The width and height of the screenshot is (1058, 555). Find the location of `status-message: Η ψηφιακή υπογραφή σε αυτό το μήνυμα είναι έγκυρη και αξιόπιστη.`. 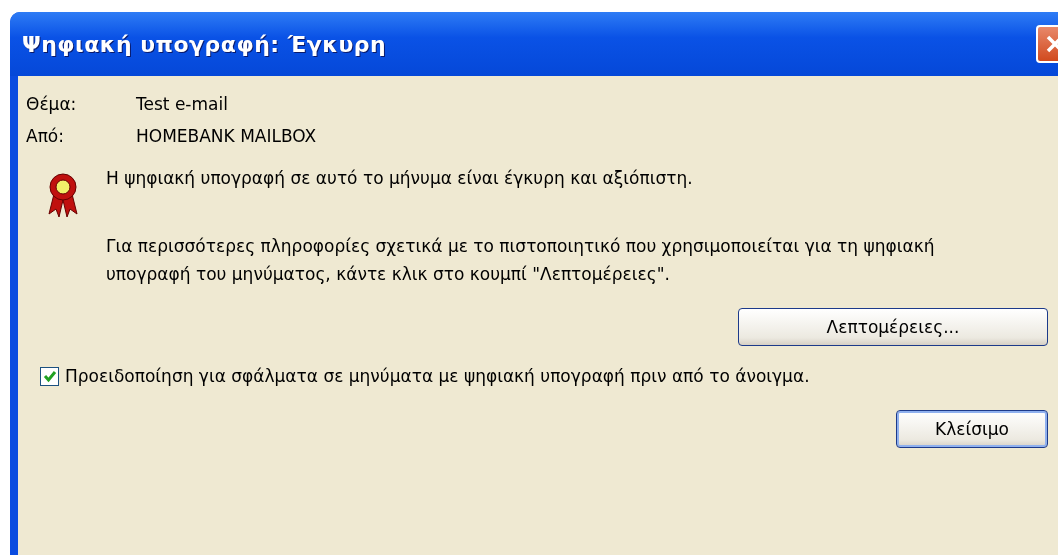

status-message: Η ψηφιακή υπογραφή σε αυτό το μήνυμα είναι έγκυρη και αξιόπιστη. is located at coordinates (400, 178).